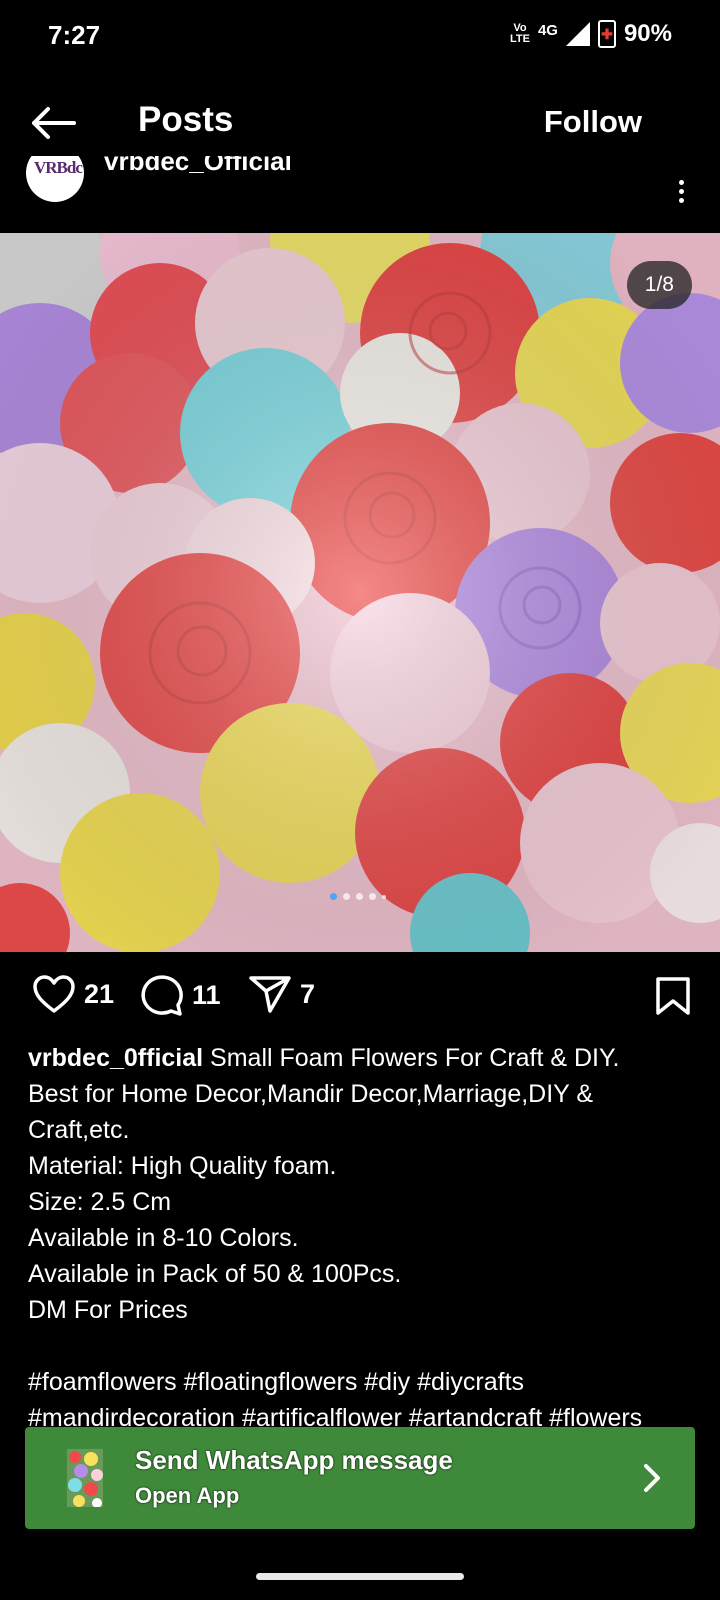  What do you see at coordinates (187, 1495) in the screenshot?
I see `cta-subtitle: Open App` at bounding box center [187, 1495].